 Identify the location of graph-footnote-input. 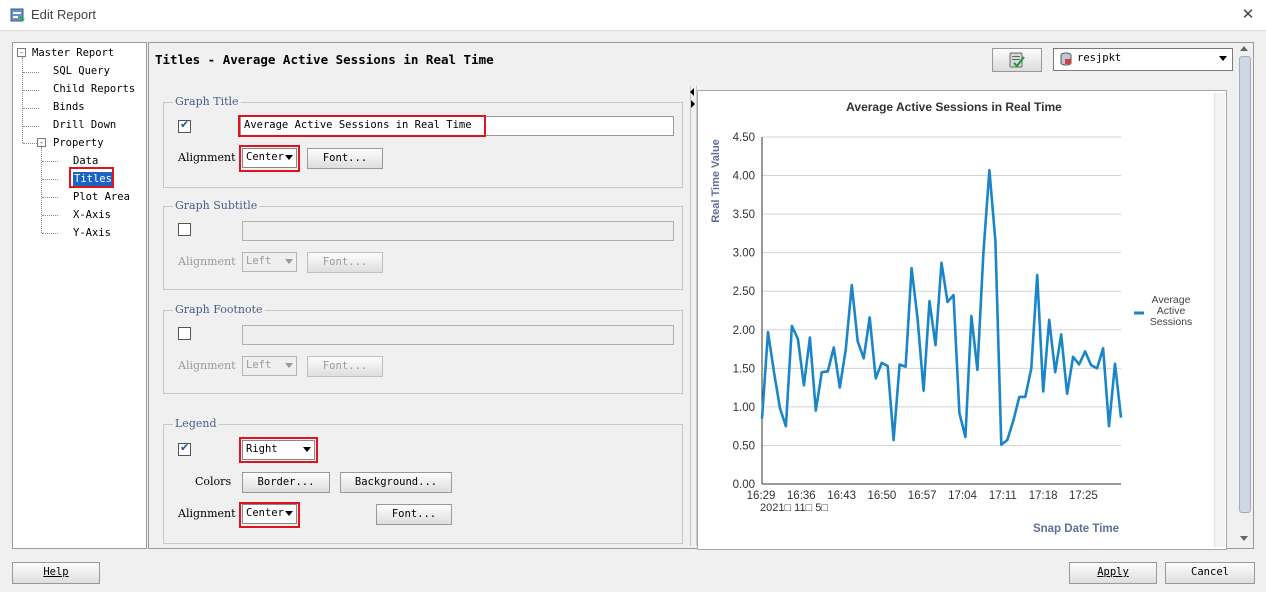
(458, 335).